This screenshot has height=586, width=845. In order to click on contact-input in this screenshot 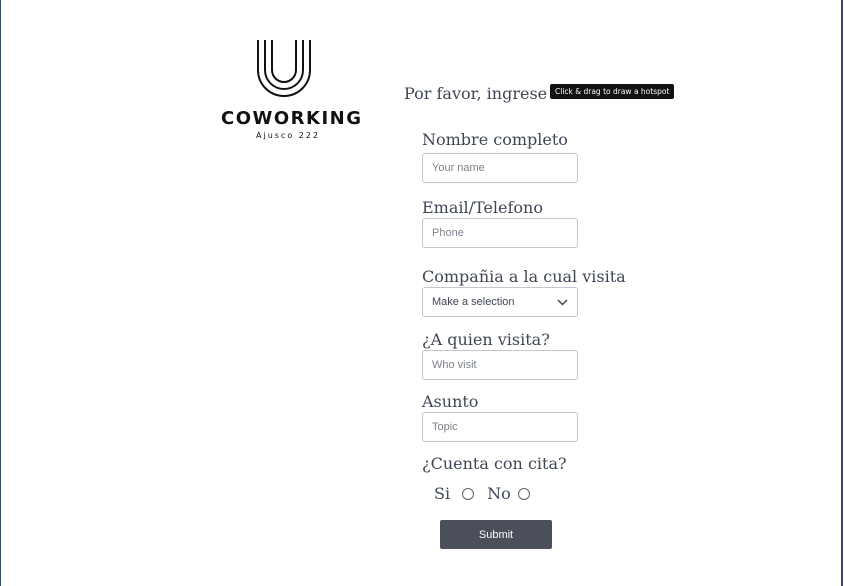, I will do `click(500, 233)`.